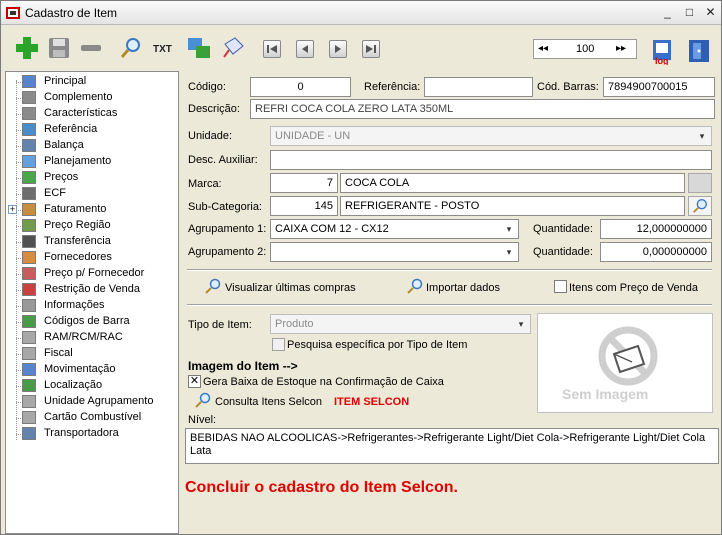 This screenshot has height=535, width=722. What do you see at coordinates (621, 48) in the screenshot?
I see `pager-next: ▸▸` at bounding box center [621, 48].